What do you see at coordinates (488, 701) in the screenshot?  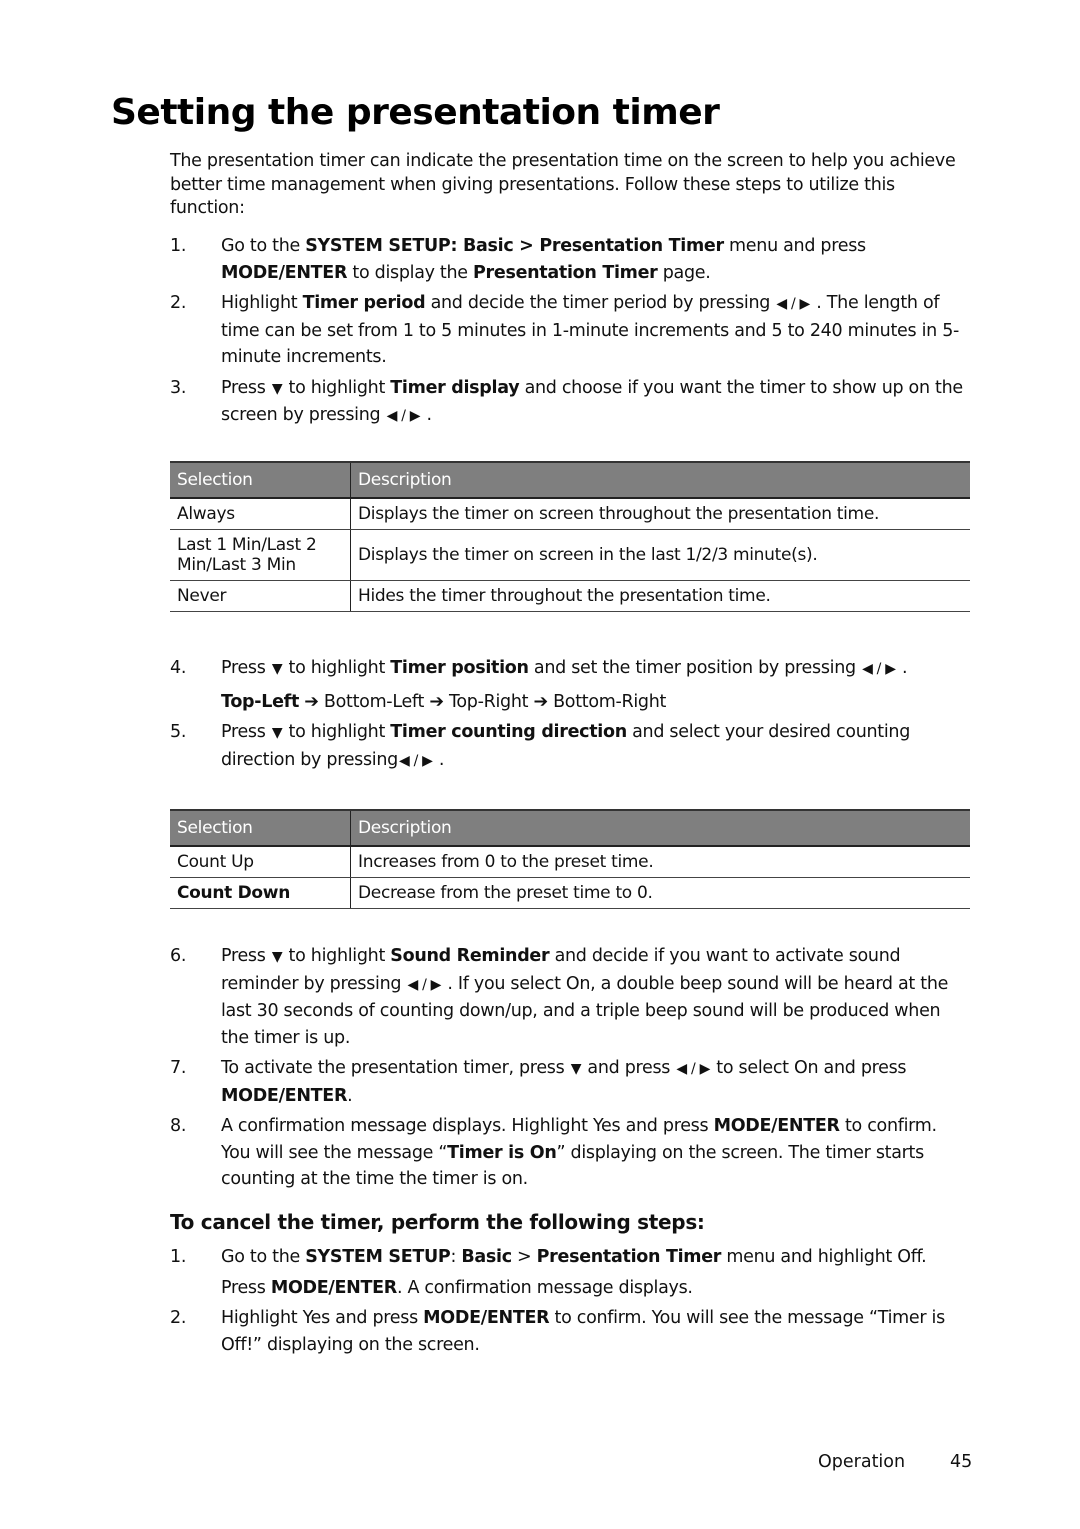 I see `position-option: Top-Right` at bounding box center [488, 701].